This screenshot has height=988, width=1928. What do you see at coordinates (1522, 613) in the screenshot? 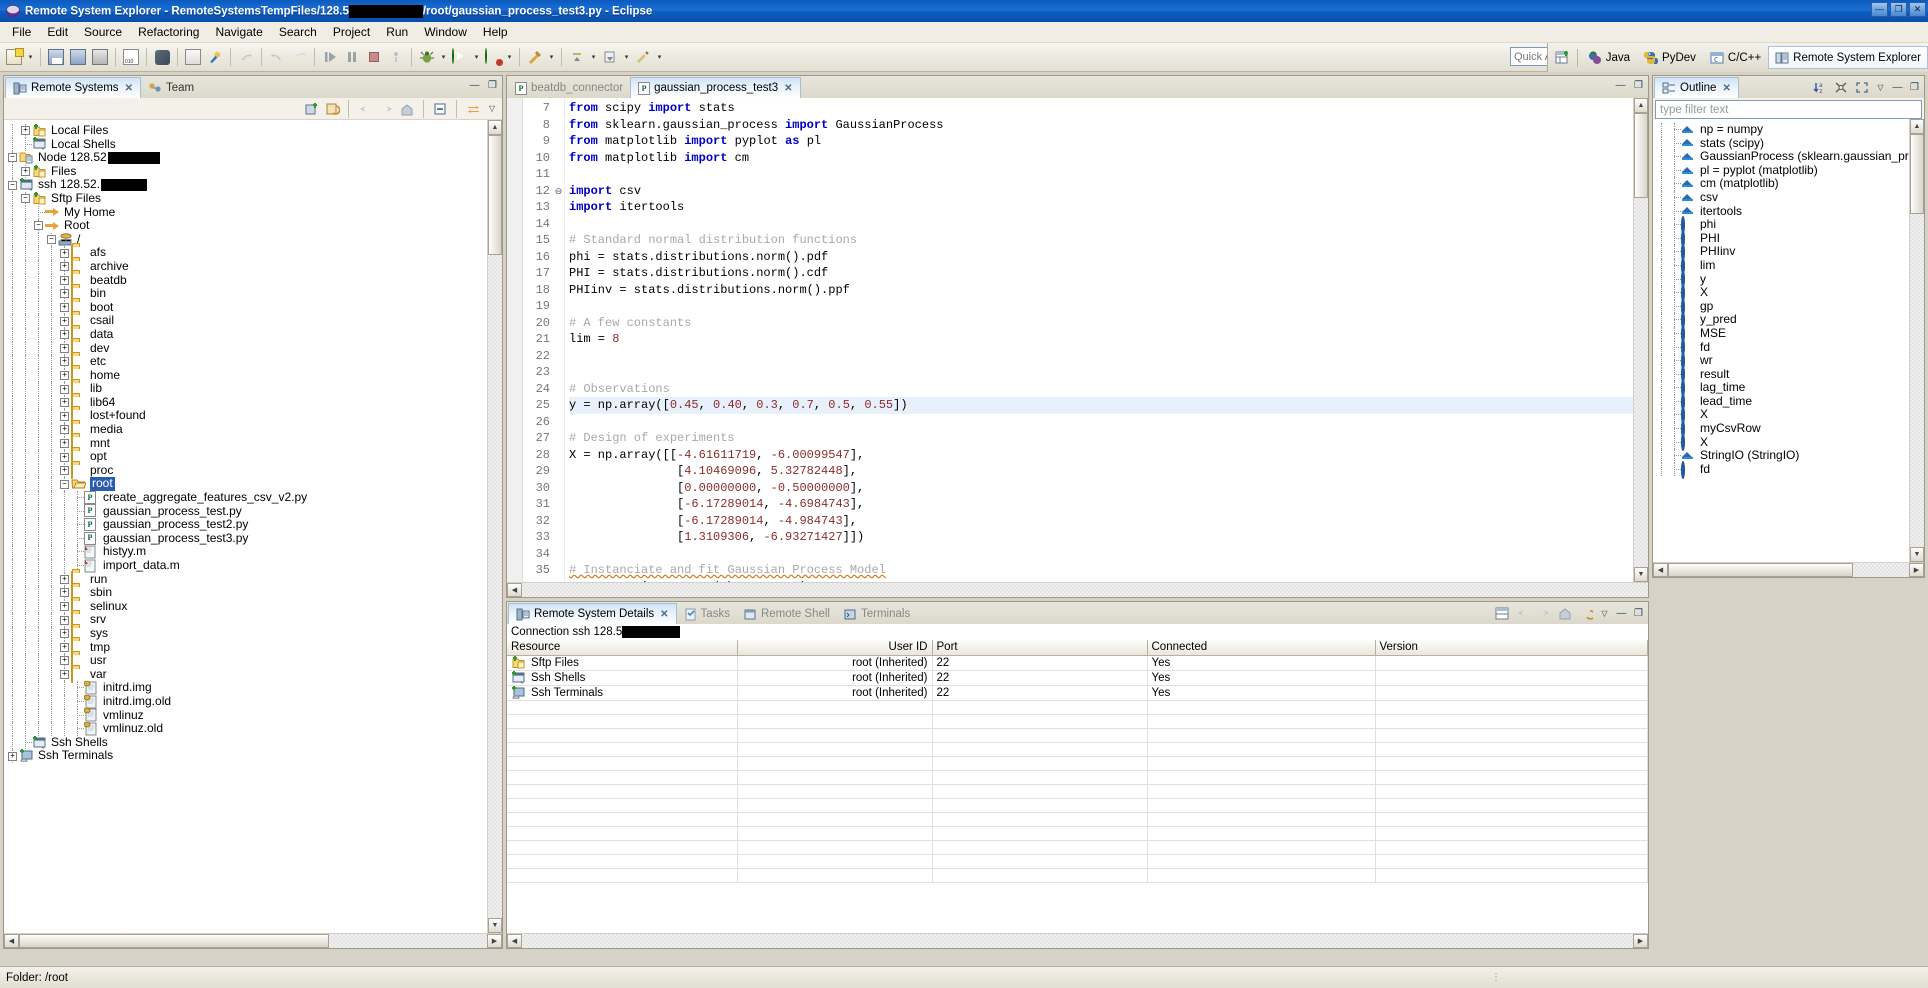
I see `back-icon` at bounding box center [1522, 613].